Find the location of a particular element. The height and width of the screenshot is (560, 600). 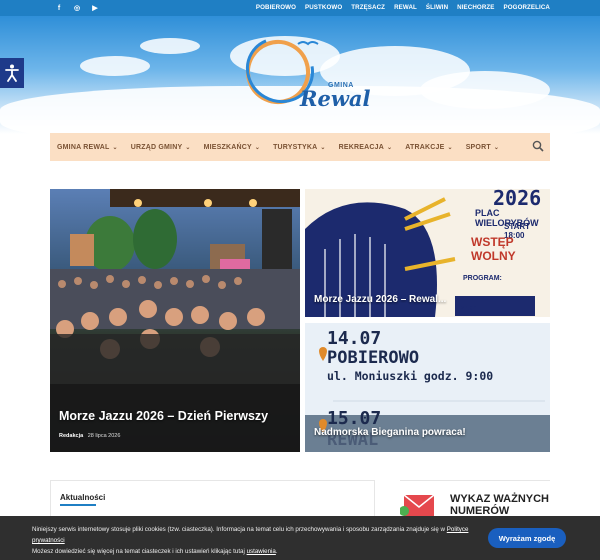

town-link-rewal: REWAL is located at coordinates (405, 7).